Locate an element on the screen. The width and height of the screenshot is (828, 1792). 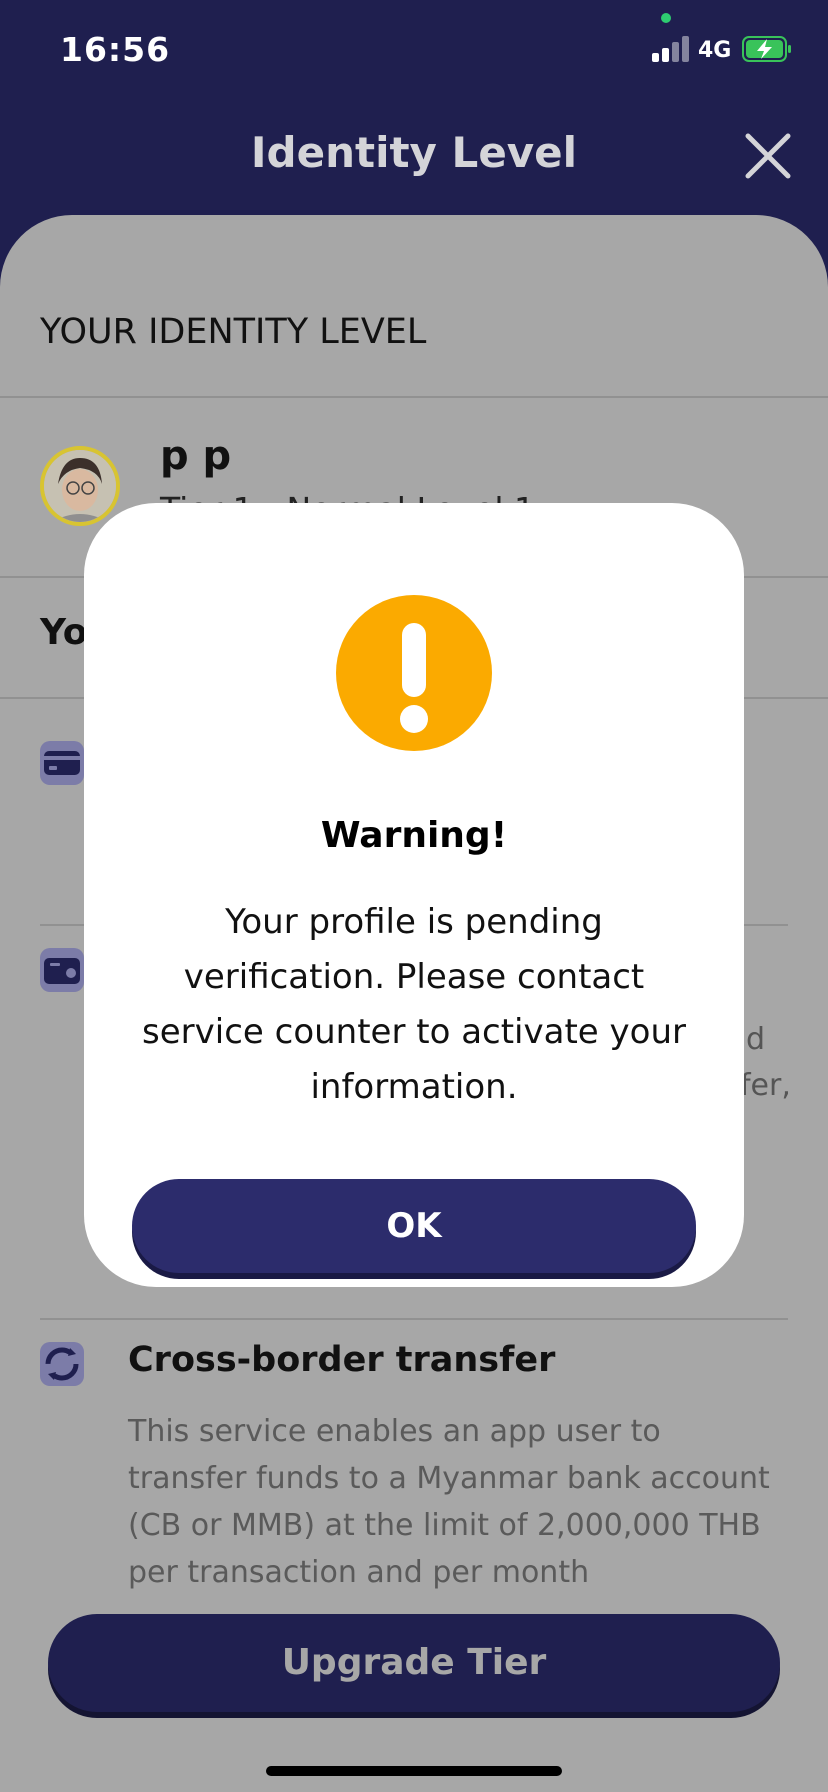
user-name: p p is located at coordinates (196, 456).